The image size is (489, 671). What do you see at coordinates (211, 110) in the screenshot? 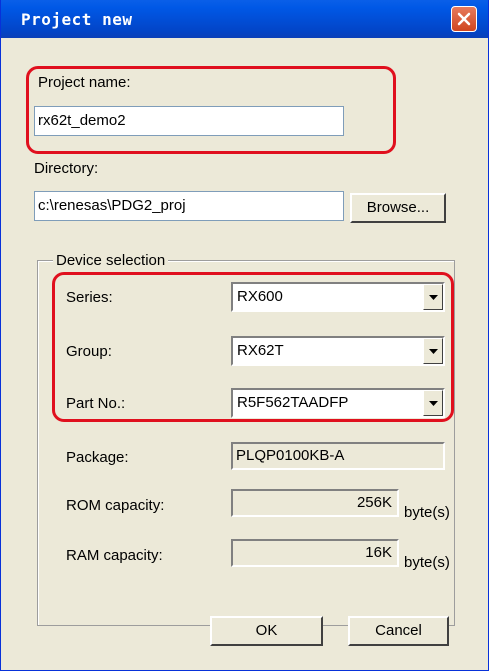
I see `project-name-highlight` at bounding box center [211, 110].